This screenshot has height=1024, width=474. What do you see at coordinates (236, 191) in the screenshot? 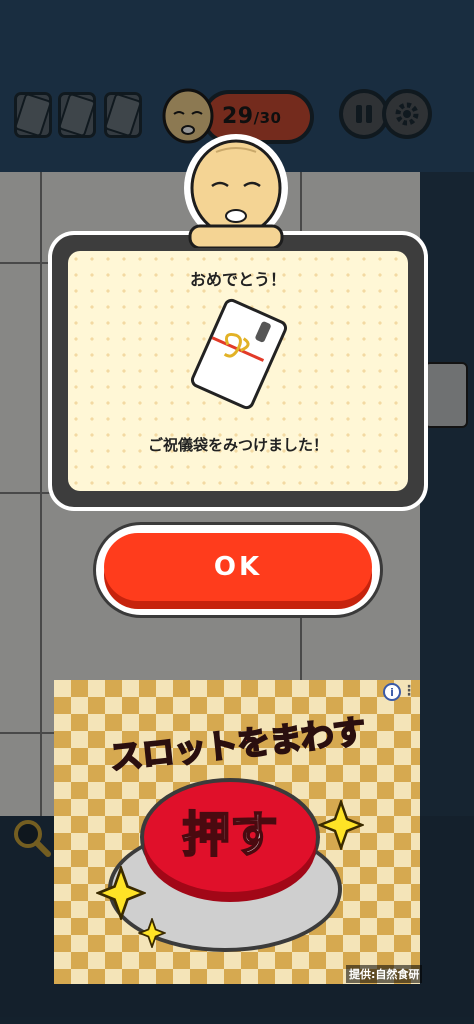
I see `character-peeking-icon` at bounding box center [236, 191].